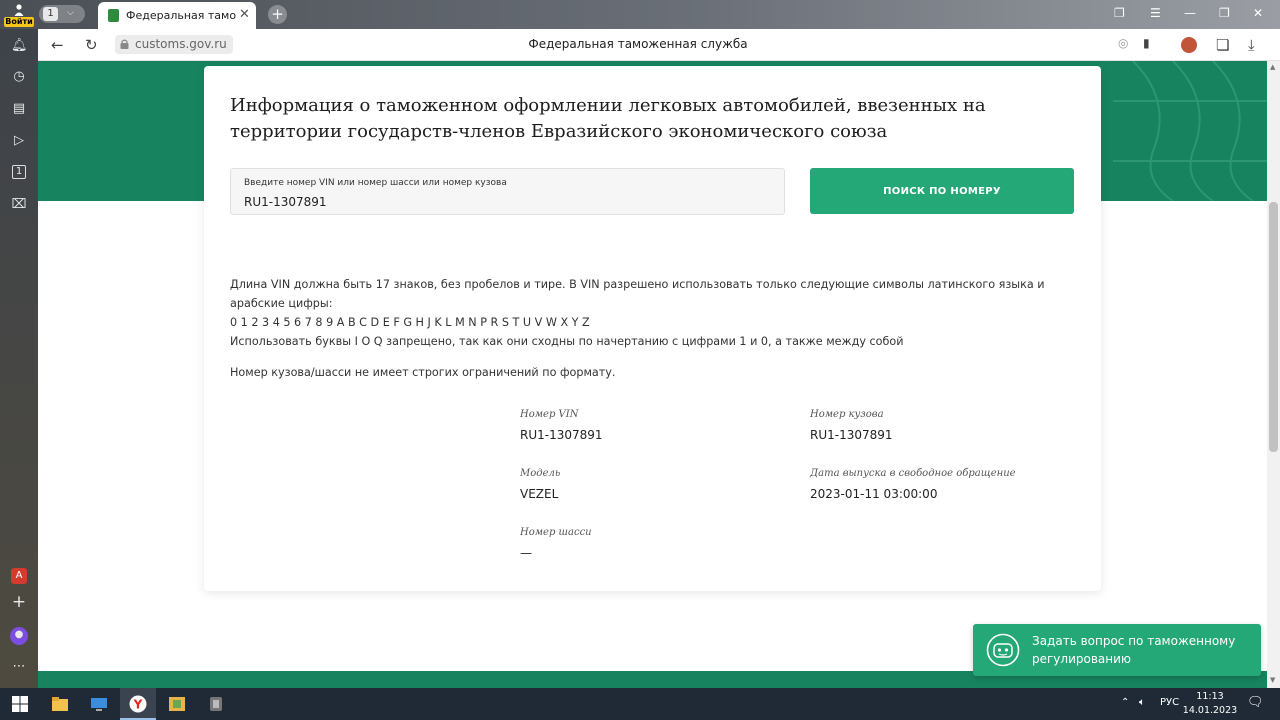 The image size is (1280, 720). What do you see at coordinates (847, 414) in the screenshot?
I see `result-body-label: Номер кузова` at bounding box center [847, 414].